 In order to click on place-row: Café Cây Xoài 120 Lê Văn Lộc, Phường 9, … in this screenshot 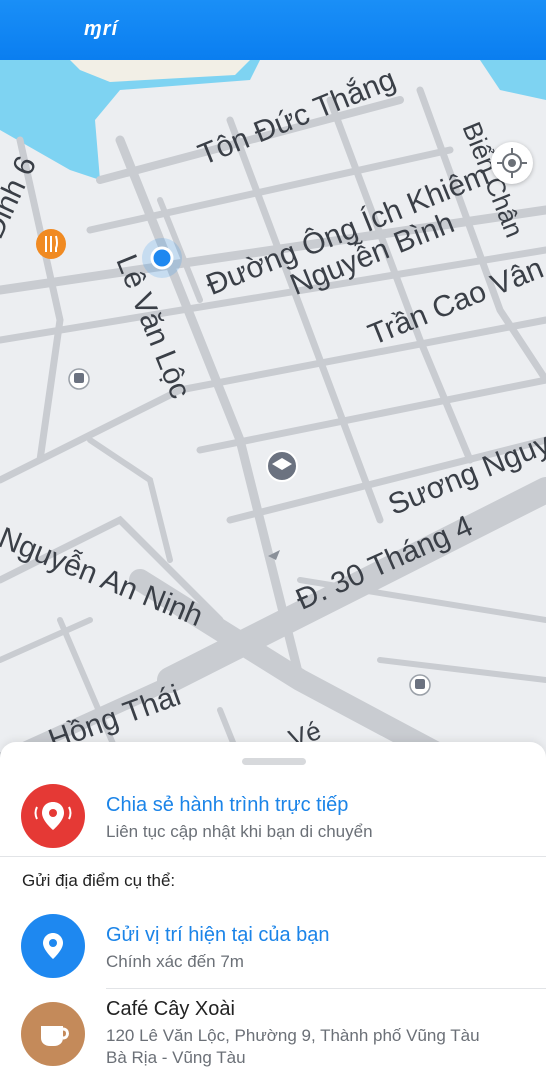, I will do `click(273, 1037)`.